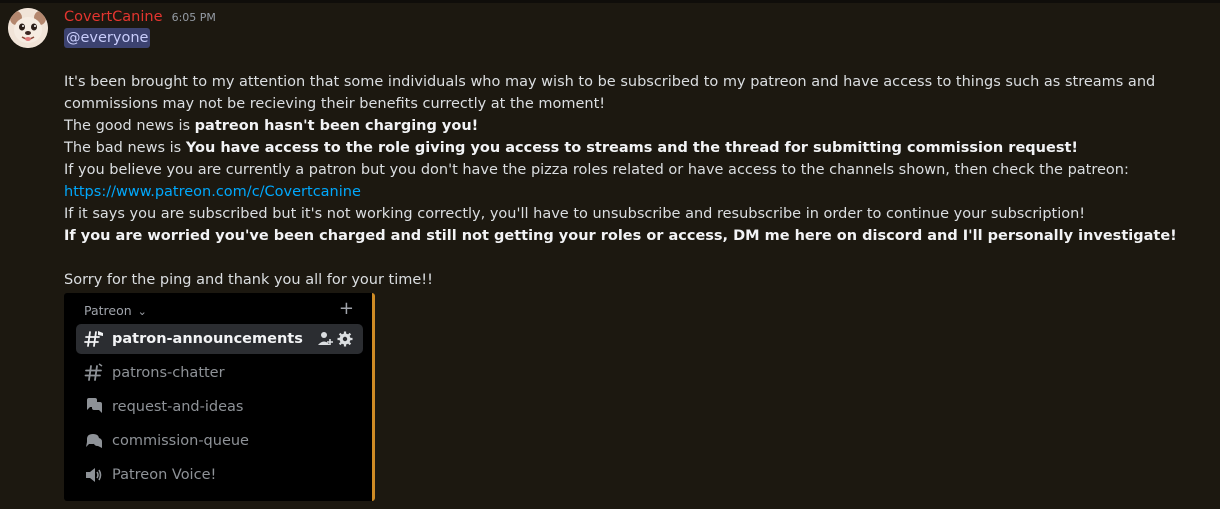 This screenshot has height=509, width=1220. I want to click on channel-item: request-and-ideas, so click(219, 407).